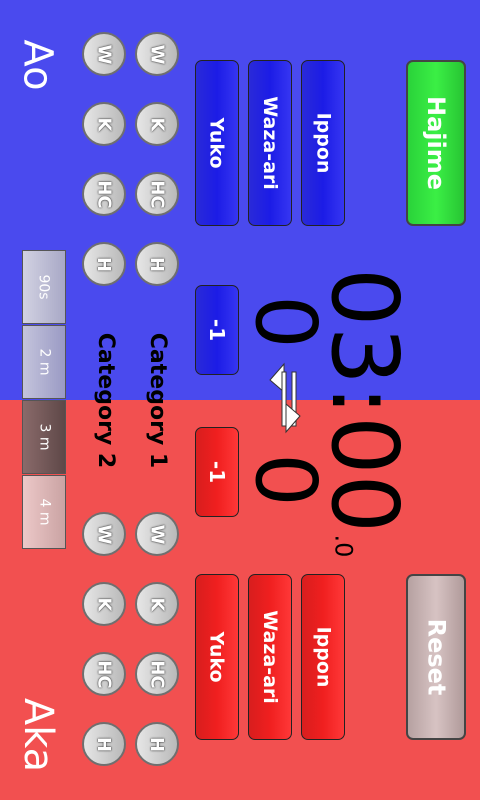 The image size is (480, 800). Describe the element at coordinates (157, 124) in the screenshot. I see `blue-penalty-k-2: K` at that location.